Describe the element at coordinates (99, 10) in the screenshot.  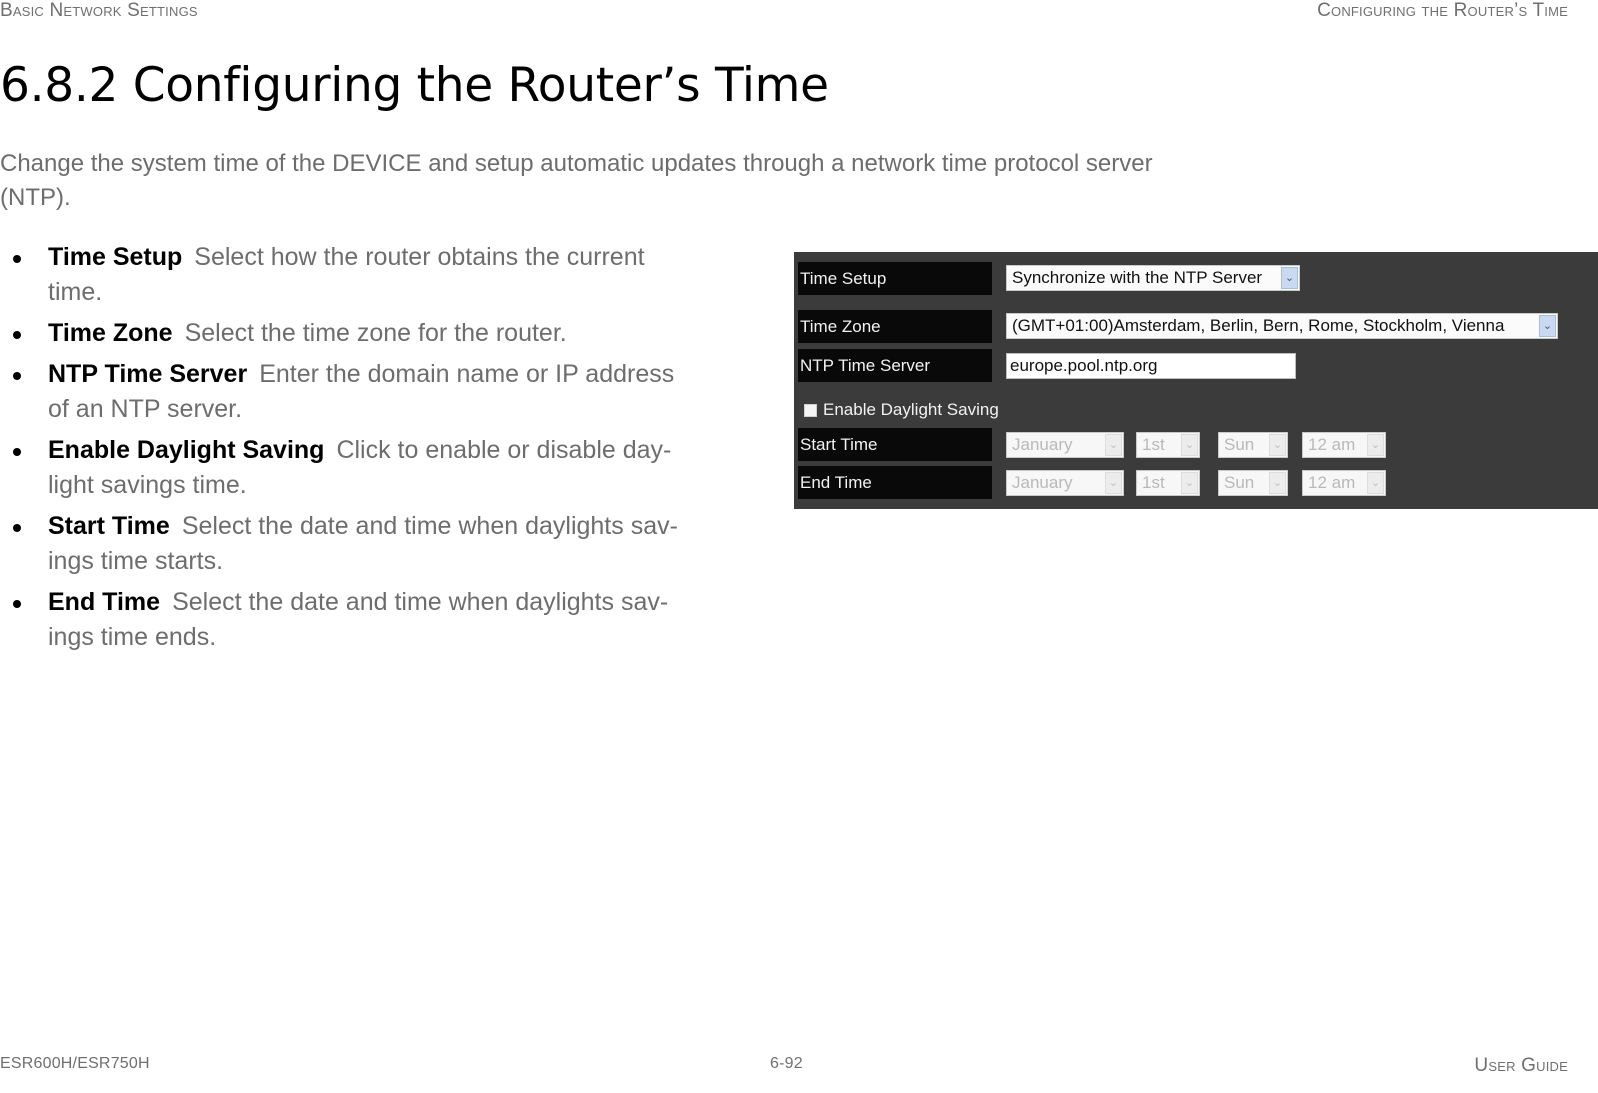
I see `running-header-section: Basic Network Settings` at that location.